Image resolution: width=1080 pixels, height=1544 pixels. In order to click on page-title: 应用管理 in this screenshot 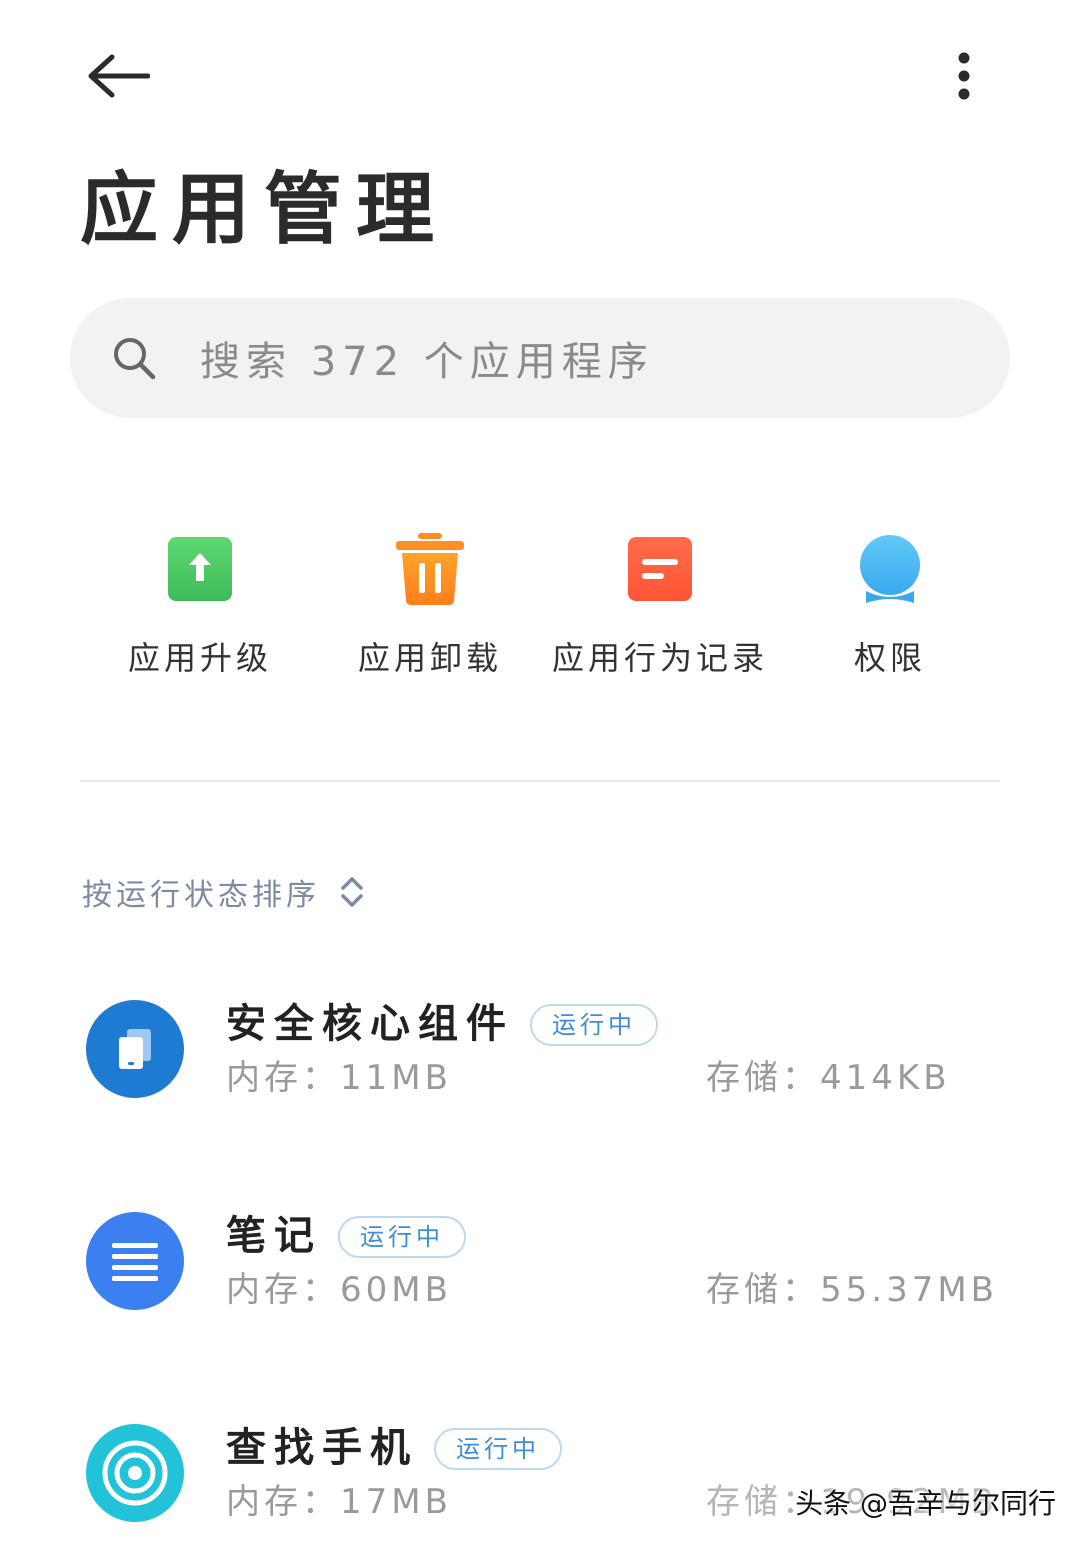, I will do `click(264, 210)`.